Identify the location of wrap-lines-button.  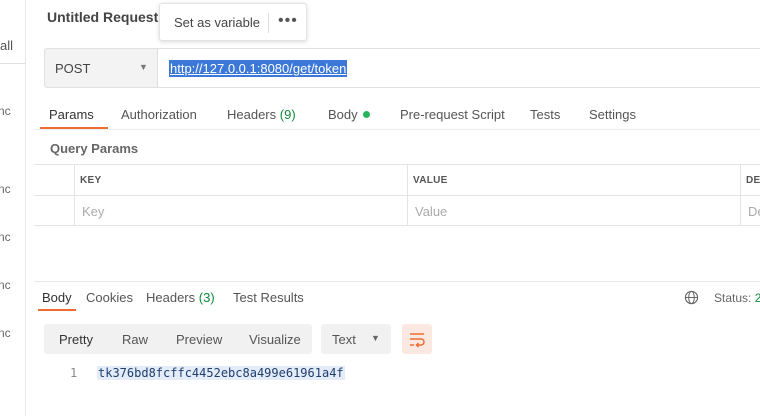
(417, 339).